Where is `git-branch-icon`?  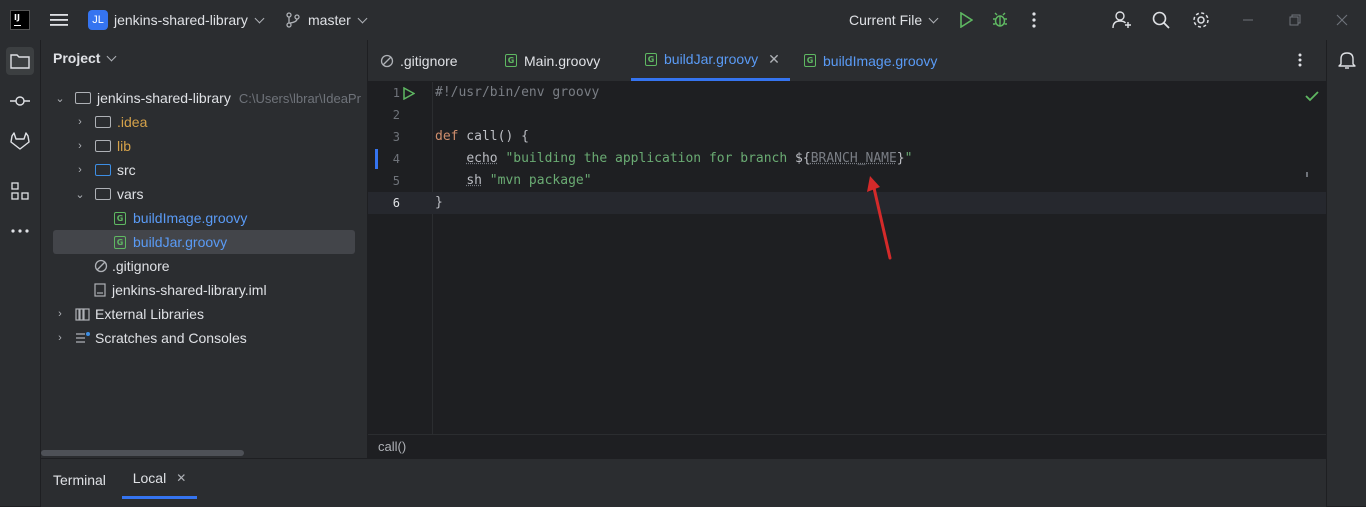 git-branch-icon is located at coordinates (293, 20).